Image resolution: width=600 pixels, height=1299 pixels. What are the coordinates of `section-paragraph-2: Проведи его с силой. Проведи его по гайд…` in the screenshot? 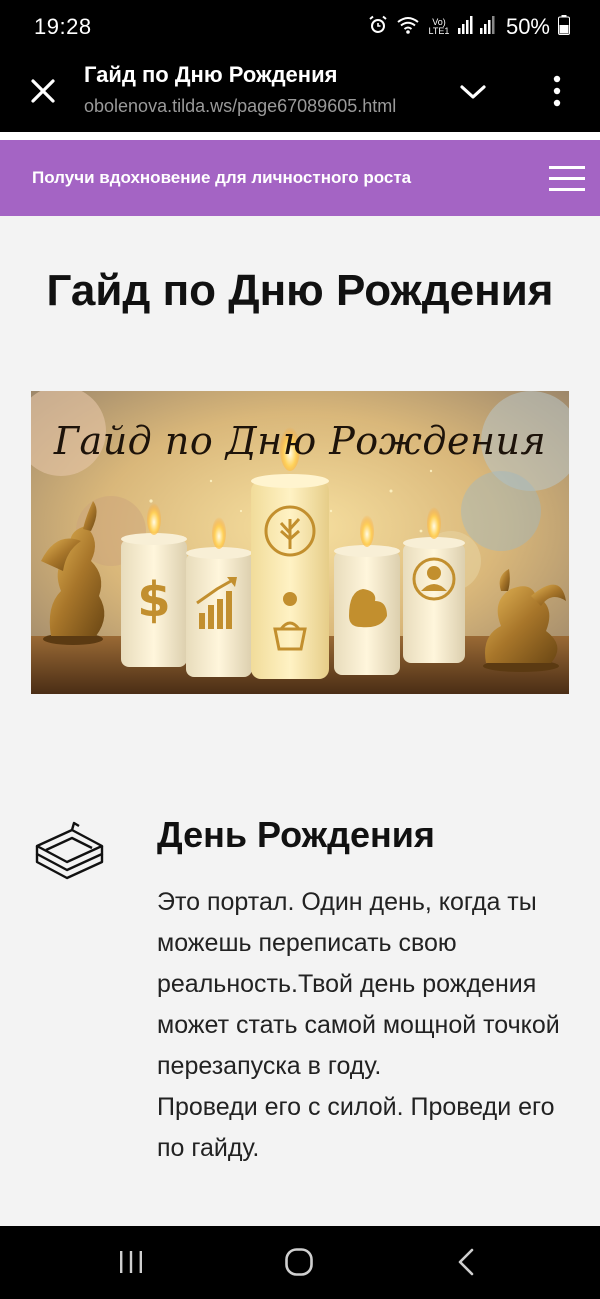 It's located at (356, 1127).